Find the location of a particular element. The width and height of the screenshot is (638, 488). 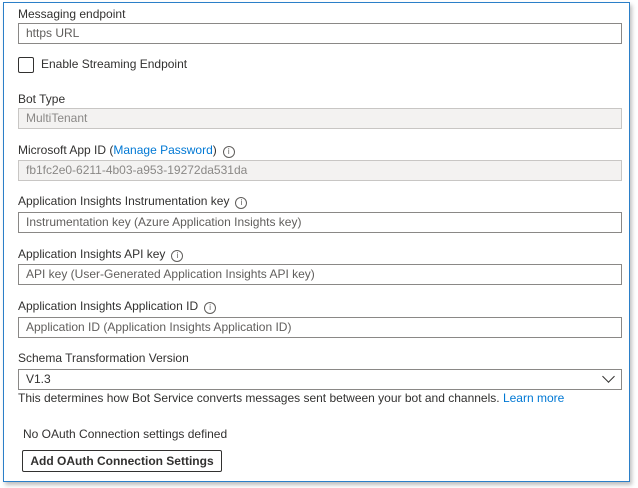

bot-type-field: MultiTenant is located at coordinates (320, 118).